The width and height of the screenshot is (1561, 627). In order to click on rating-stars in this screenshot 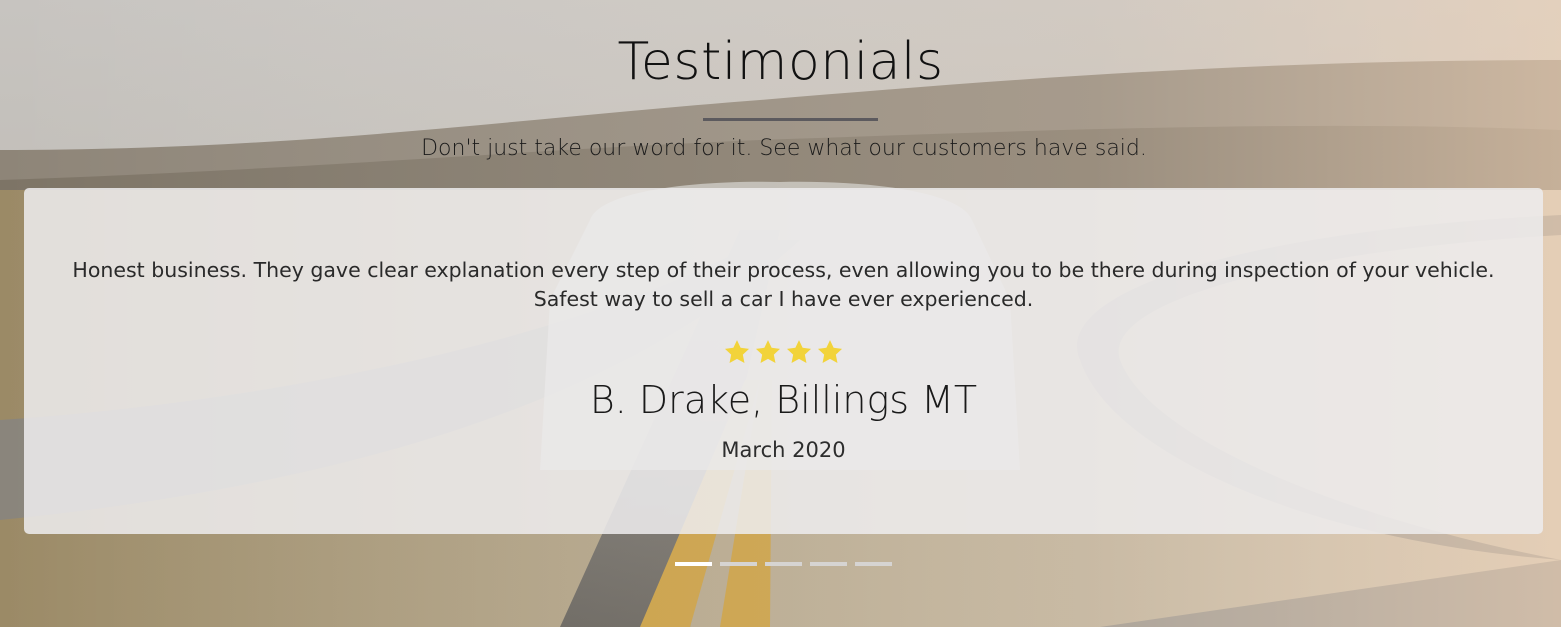, I will do `click(783, 352)`.